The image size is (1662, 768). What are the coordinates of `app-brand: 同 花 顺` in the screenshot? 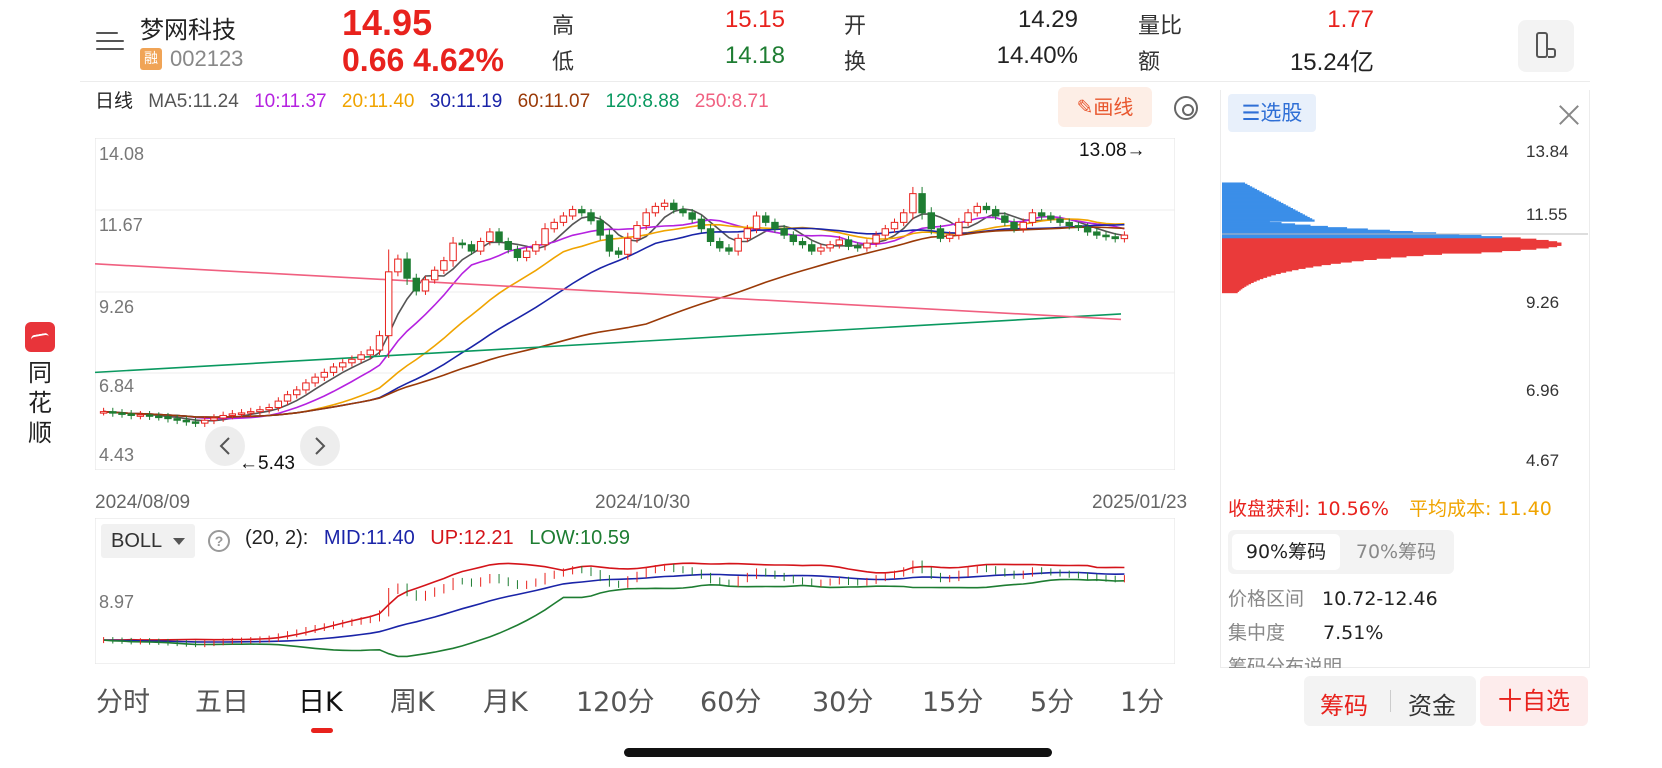 It's located at (40, 385).